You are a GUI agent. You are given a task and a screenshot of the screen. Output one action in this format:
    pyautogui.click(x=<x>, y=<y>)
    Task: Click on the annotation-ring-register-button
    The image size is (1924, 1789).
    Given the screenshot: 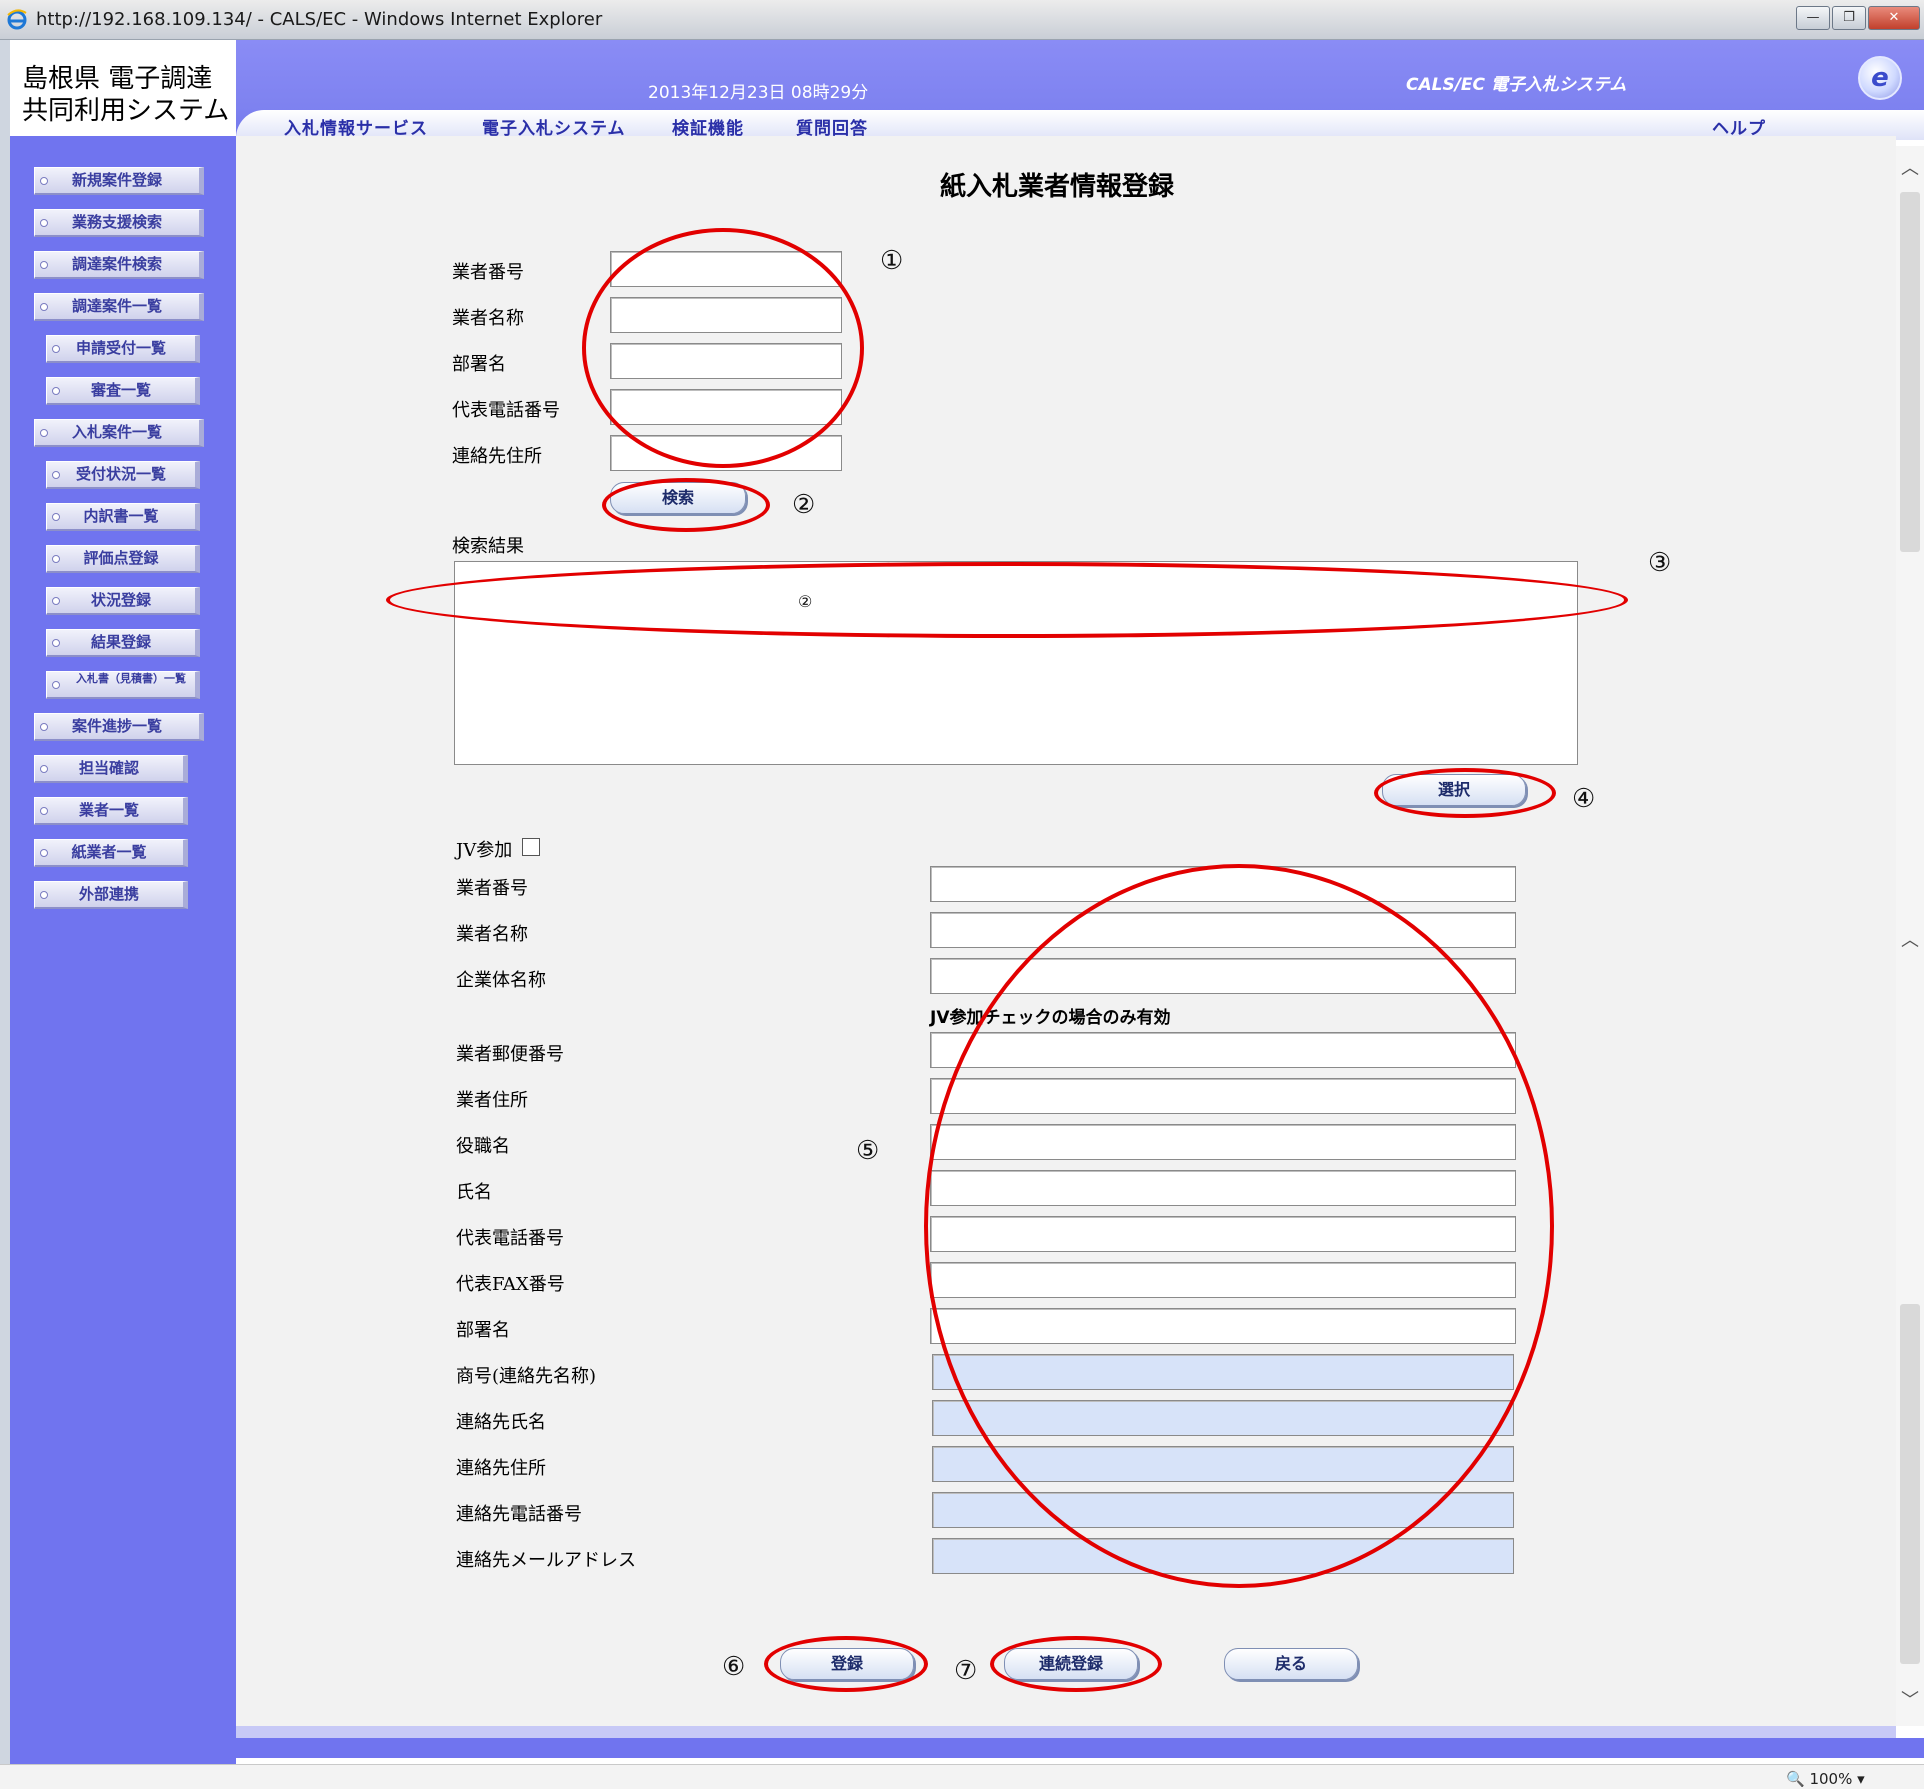 What is the action you would take?
    pyautogui.click(x=846, y=1664)
    